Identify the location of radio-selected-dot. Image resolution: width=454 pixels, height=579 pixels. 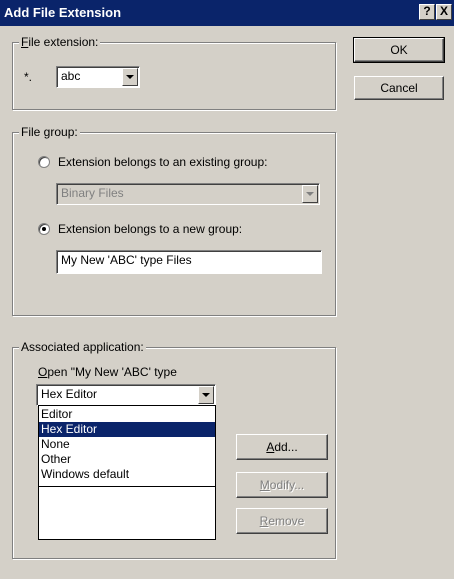
(44, 229).